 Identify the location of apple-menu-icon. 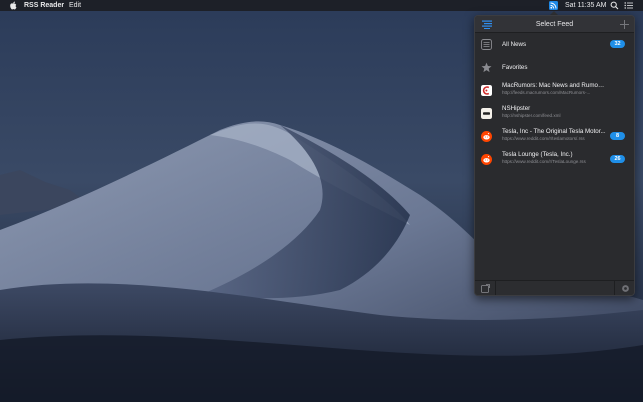
(13, 5).